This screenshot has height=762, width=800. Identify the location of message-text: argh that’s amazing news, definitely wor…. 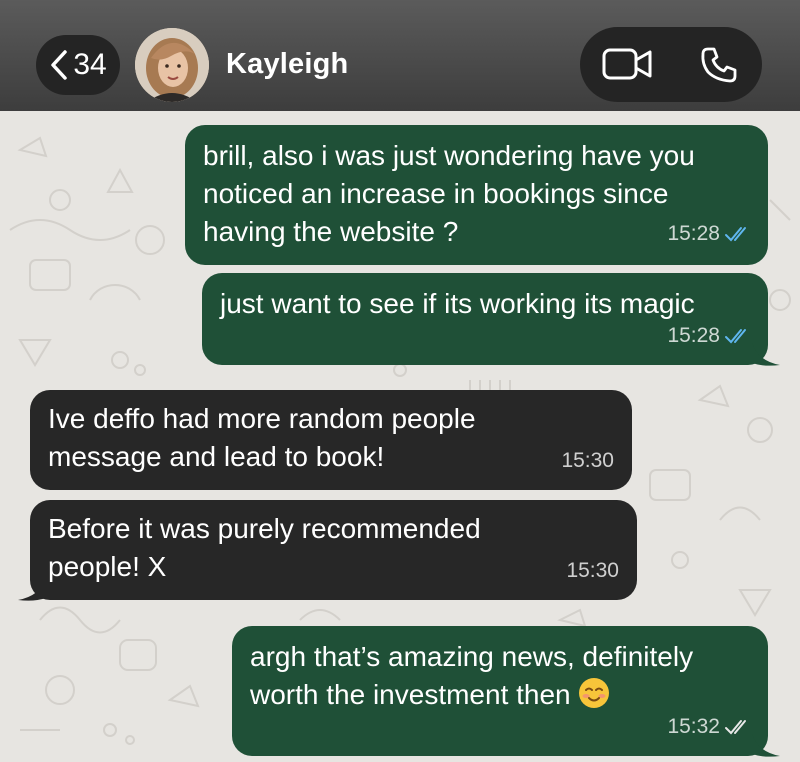
(472, 675).